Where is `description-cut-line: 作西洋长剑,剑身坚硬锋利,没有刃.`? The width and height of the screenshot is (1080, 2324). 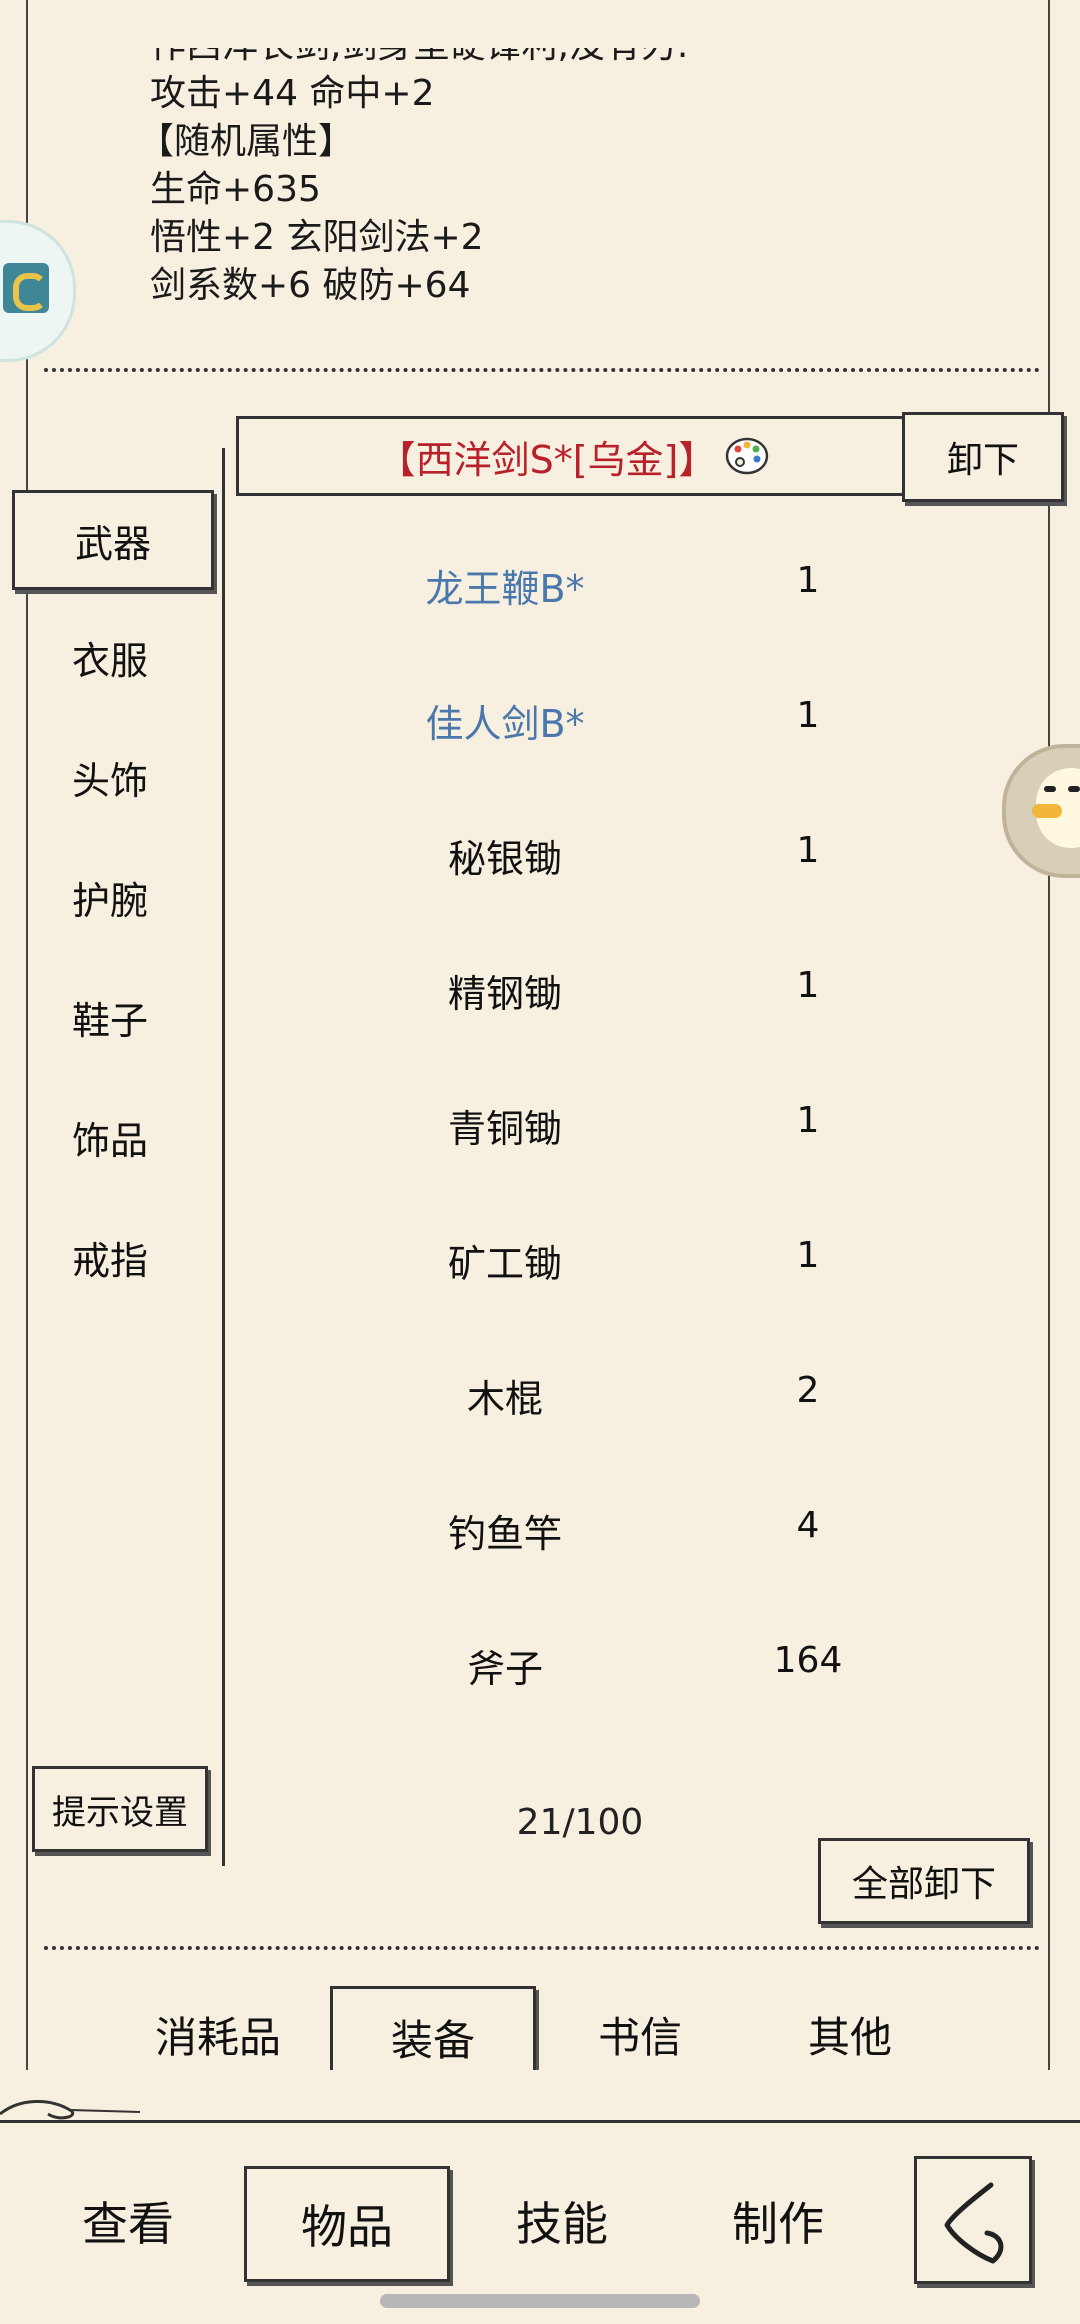 description-cut-line: 作西洋长剑,剑身坚硬锋利,没有刃. is located at coordinates (600, 59).